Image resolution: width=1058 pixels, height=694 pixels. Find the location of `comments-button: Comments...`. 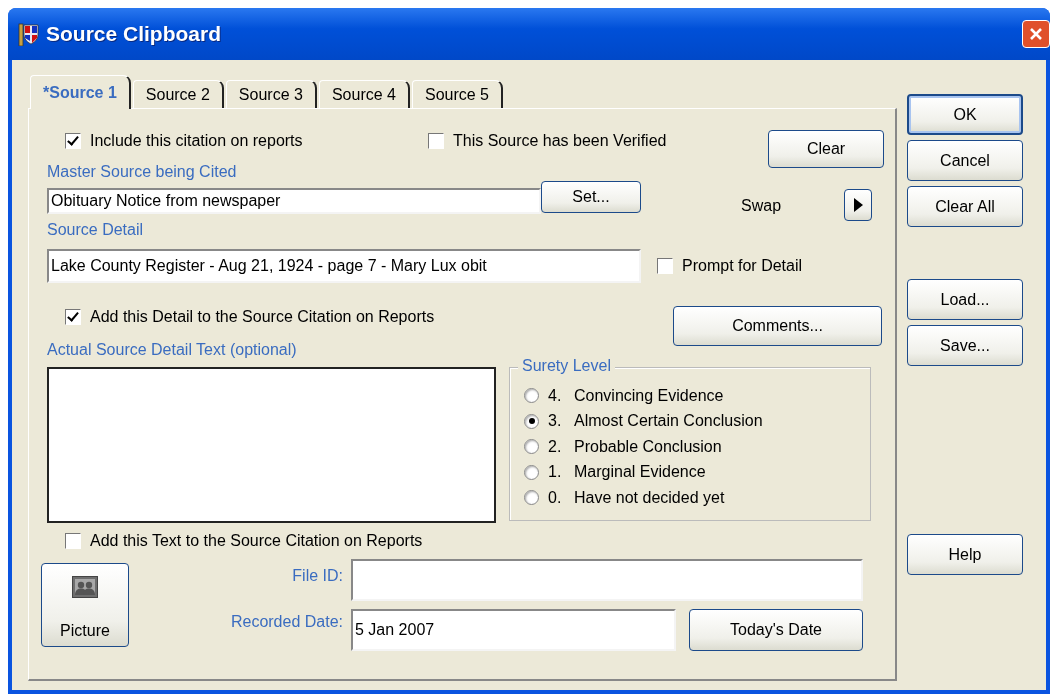

comments-button: Comments... is located at coordinates (777, 326).